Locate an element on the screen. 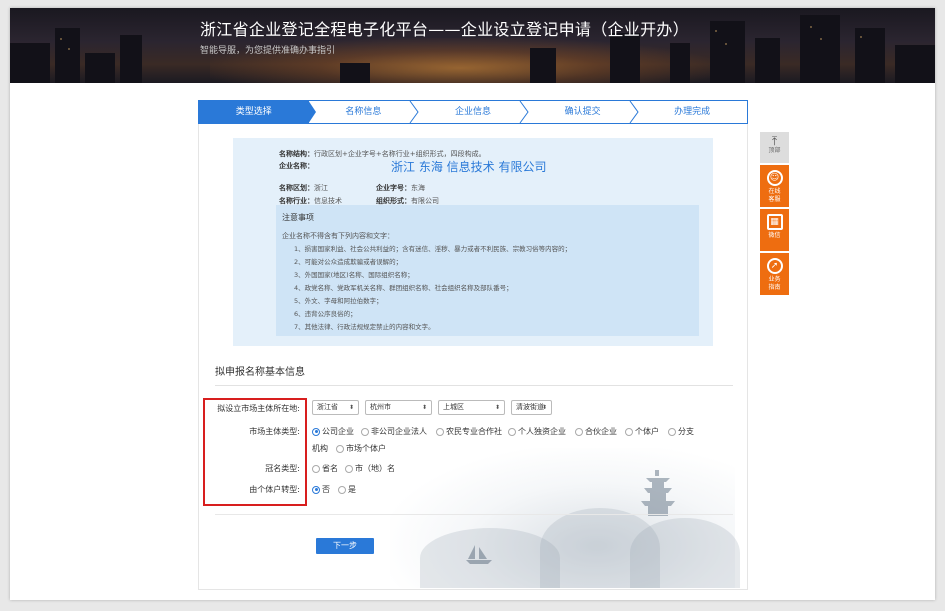 The image size is (945, 611). qrcode-icon: ▦ is located at coordinates (774, 222).